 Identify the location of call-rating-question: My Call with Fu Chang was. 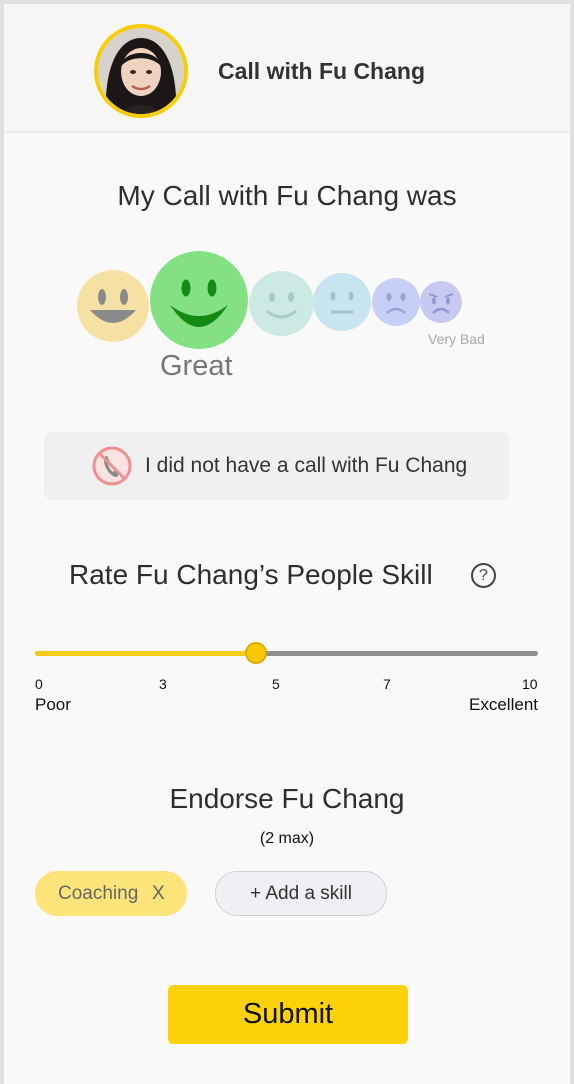
(287, 195).